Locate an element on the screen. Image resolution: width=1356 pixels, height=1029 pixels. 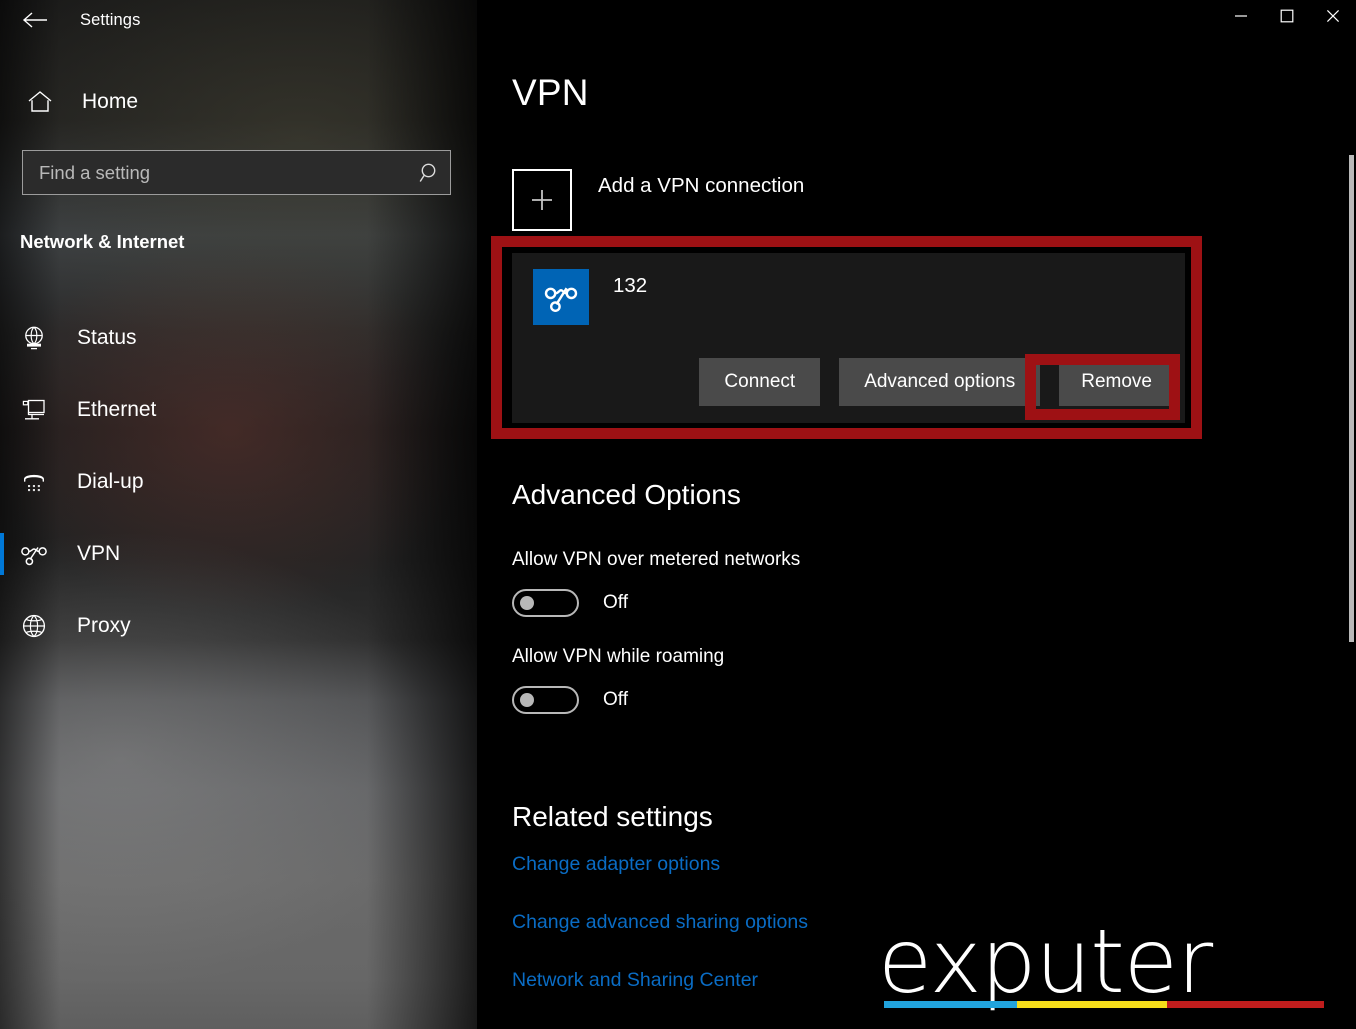
maximize-icon is located at coordinates (1287, 16).